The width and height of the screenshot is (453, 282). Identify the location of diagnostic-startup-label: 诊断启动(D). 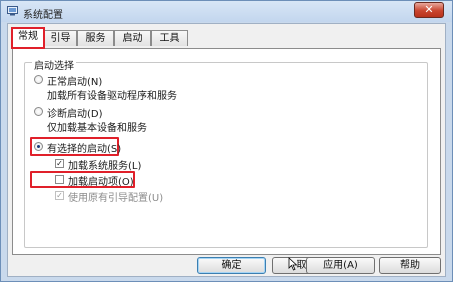
(75, 112).